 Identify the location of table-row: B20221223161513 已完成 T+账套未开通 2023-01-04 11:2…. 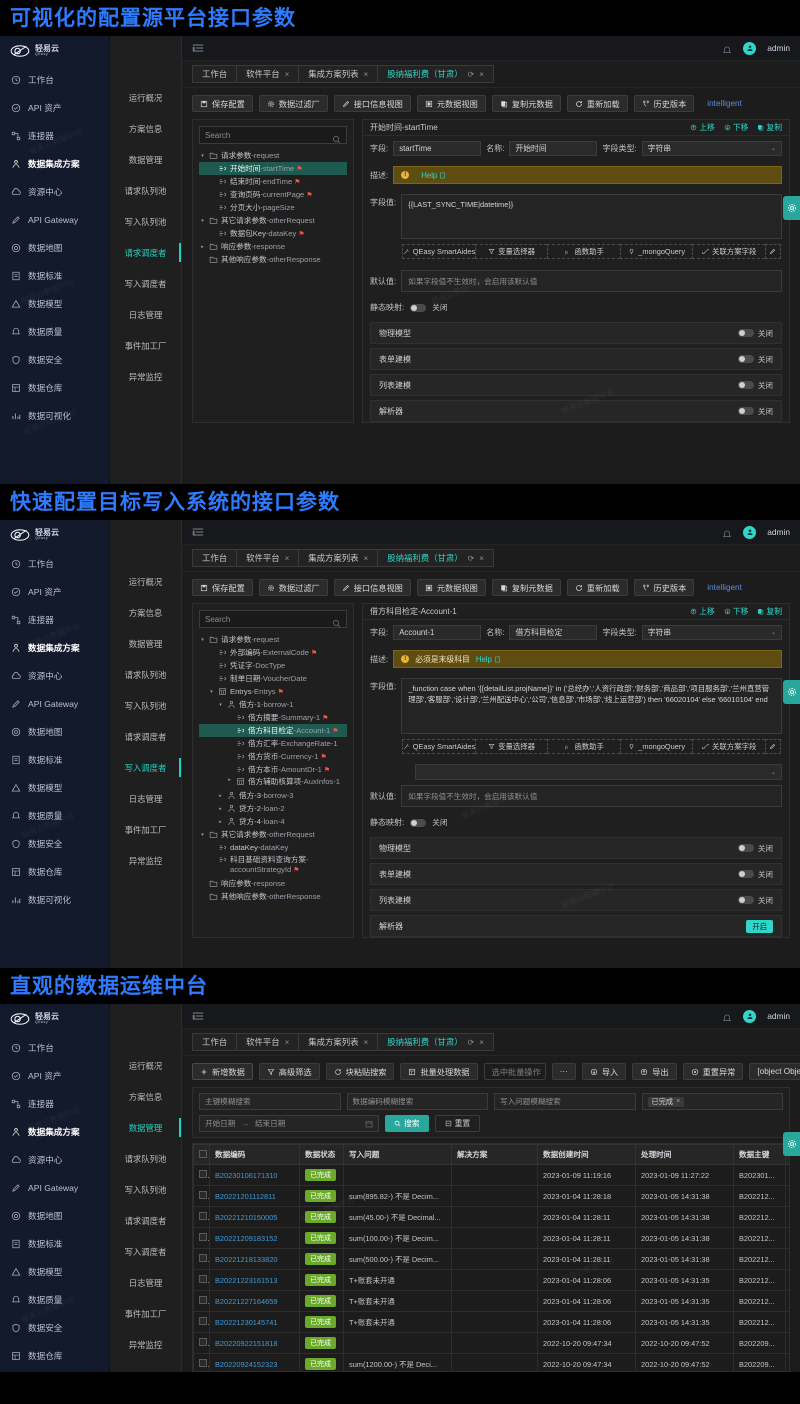
(491, 1280).